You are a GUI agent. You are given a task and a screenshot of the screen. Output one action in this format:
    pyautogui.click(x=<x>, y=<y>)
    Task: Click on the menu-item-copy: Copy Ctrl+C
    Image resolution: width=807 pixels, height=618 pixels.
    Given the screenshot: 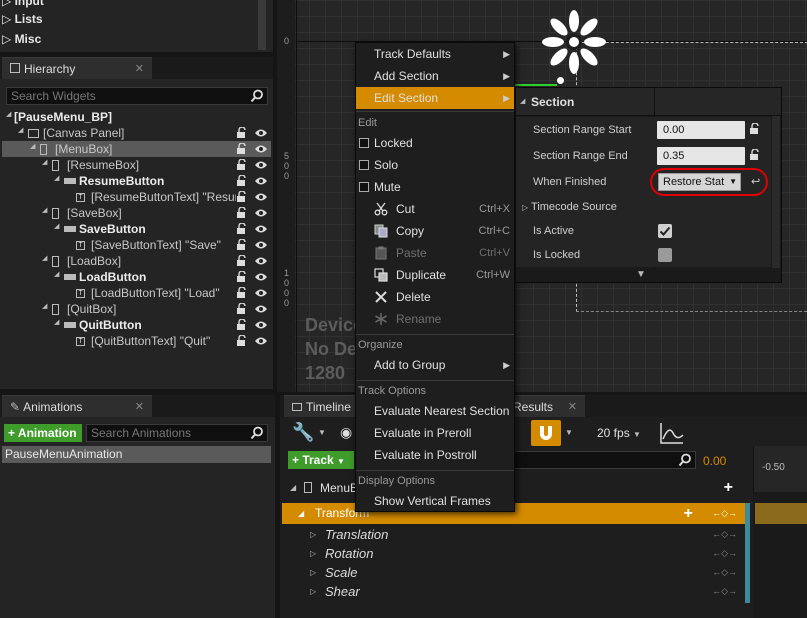 What is the action you would take?
    pyautogui.click(x=435, y=231)
    